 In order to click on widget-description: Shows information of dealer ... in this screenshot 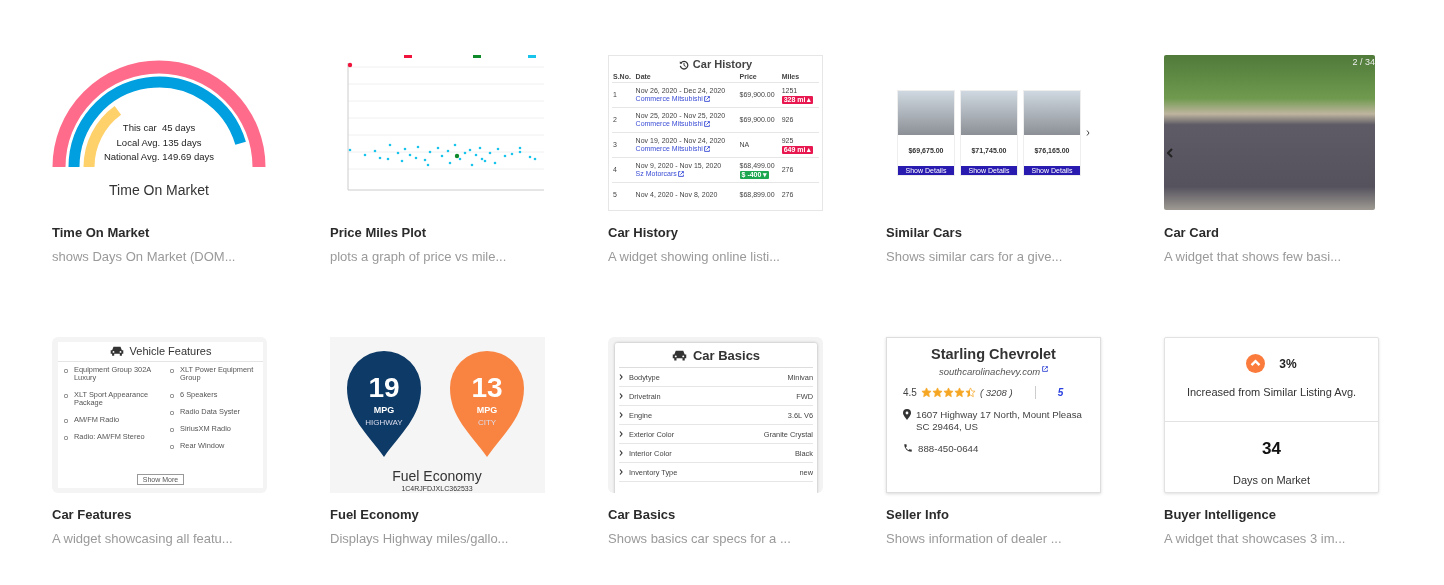, I will do `click(974, 539)`.